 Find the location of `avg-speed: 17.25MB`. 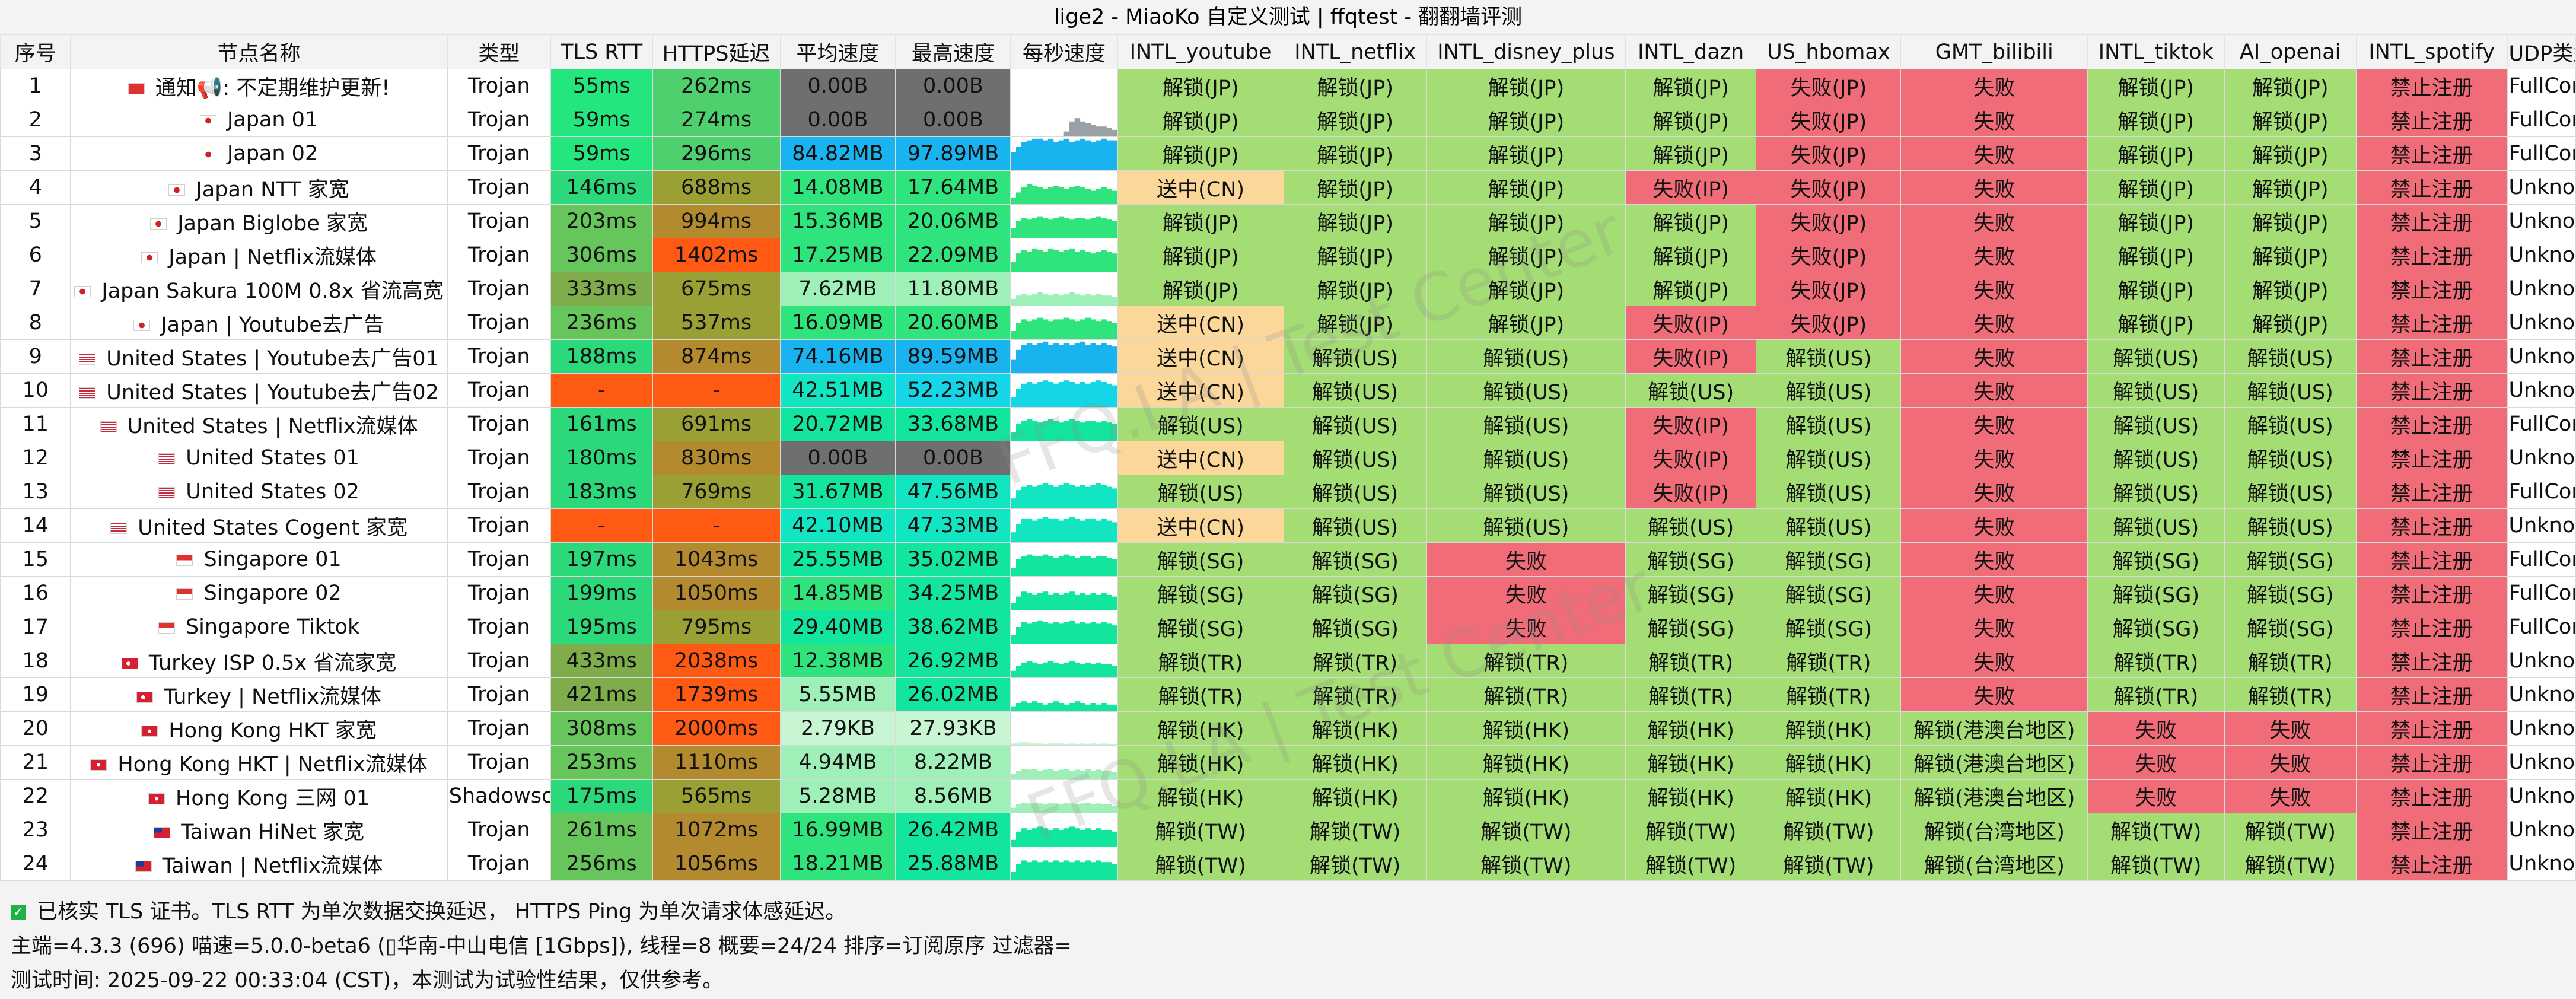

avg-speed: 17.25MB is located at coordinates (837, 255).